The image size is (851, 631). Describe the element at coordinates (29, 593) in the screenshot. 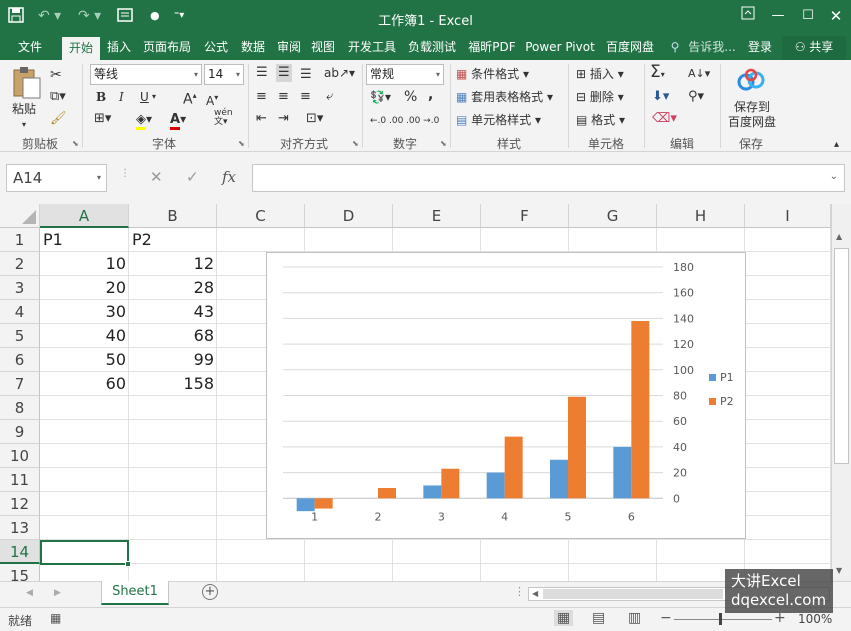

I see `prev-sheet-icon: ◀` at that location.